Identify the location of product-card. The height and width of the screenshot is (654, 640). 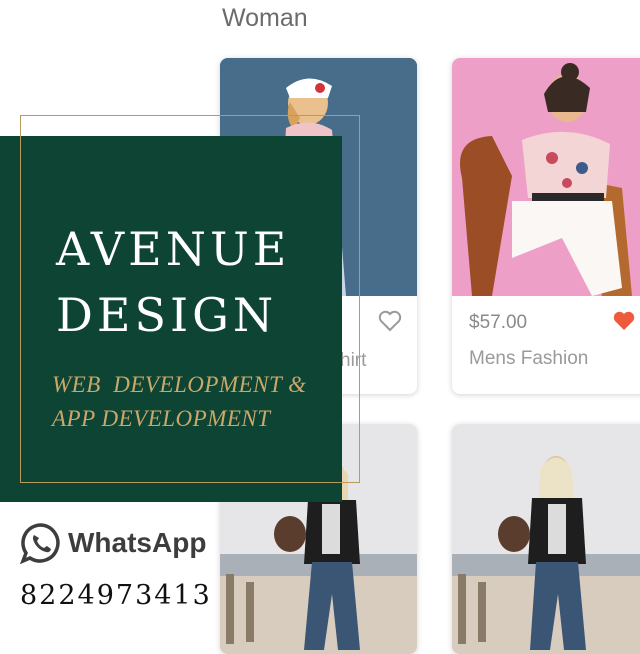
(546, 539).